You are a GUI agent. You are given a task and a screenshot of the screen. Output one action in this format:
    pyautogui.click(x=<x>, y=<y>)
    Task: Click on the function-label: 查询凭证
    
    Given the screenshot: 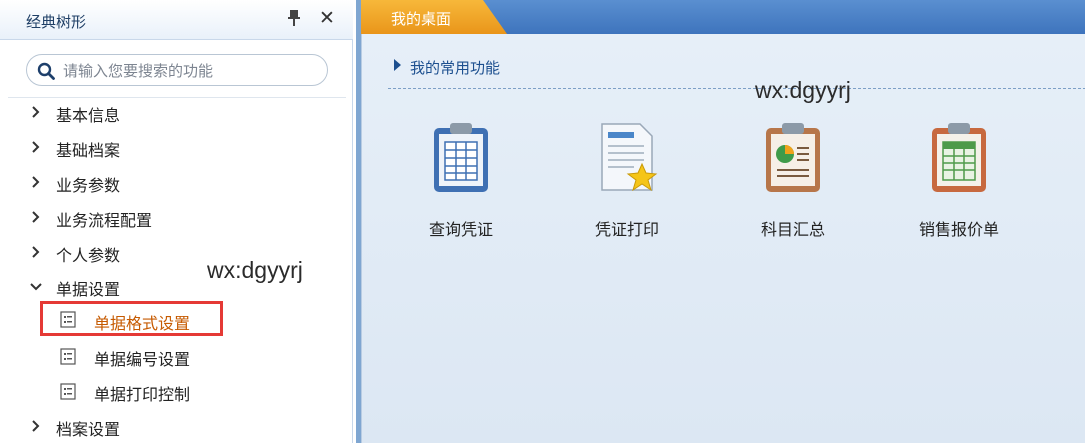 What is the action you would take?
    pyautogui.click(x=460, y=229)
    